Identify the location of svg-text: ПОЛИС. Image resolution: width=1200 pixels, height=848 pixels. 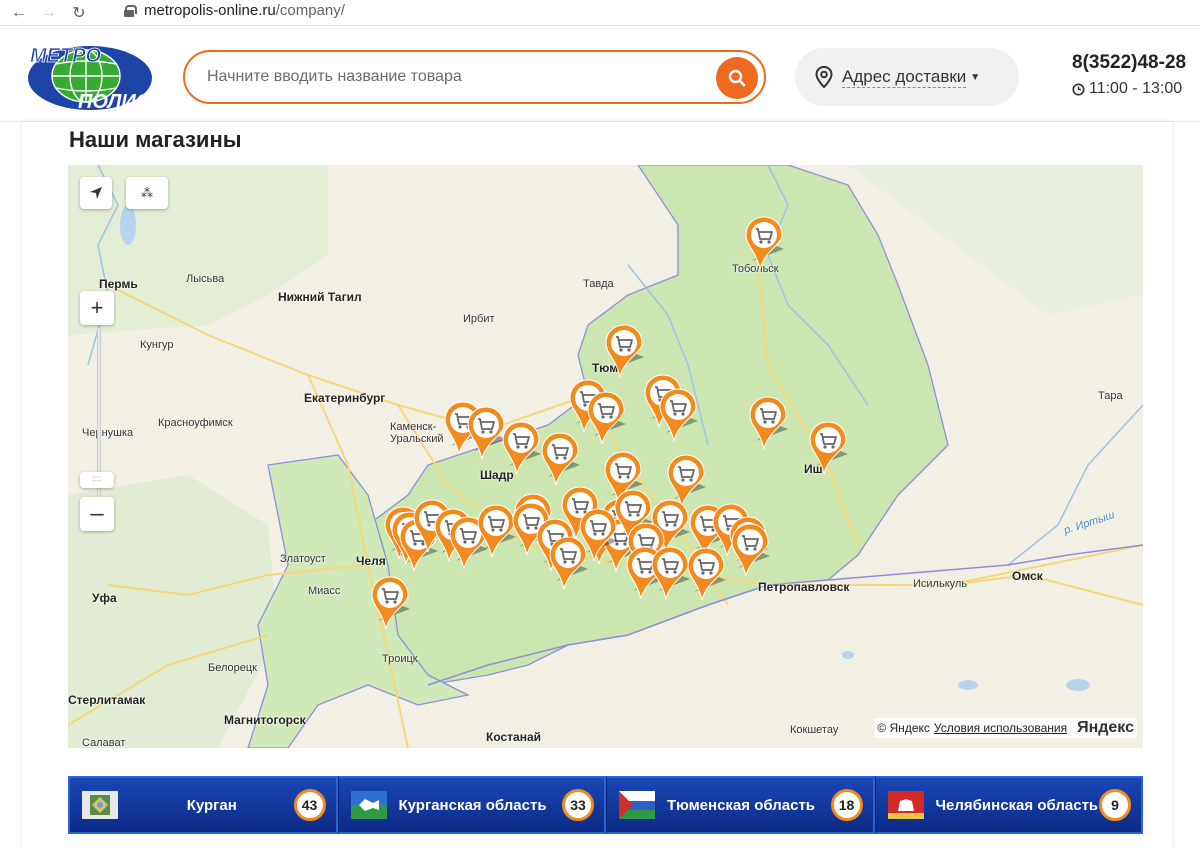
(114, 102).